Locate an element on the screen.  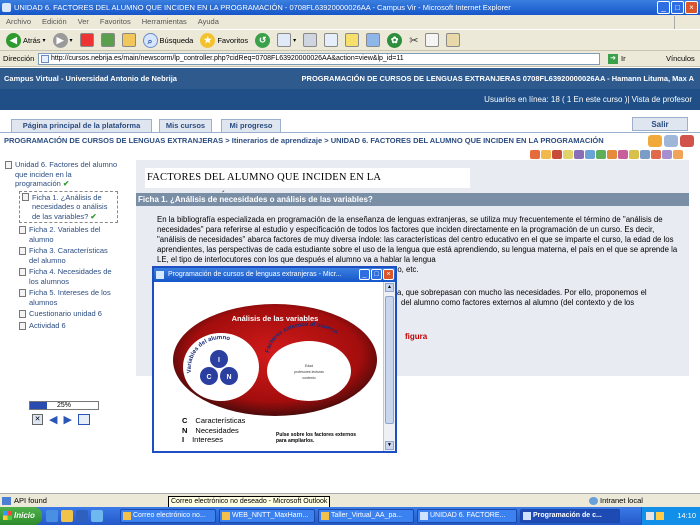
home-button is located at coordinates (129, 40).